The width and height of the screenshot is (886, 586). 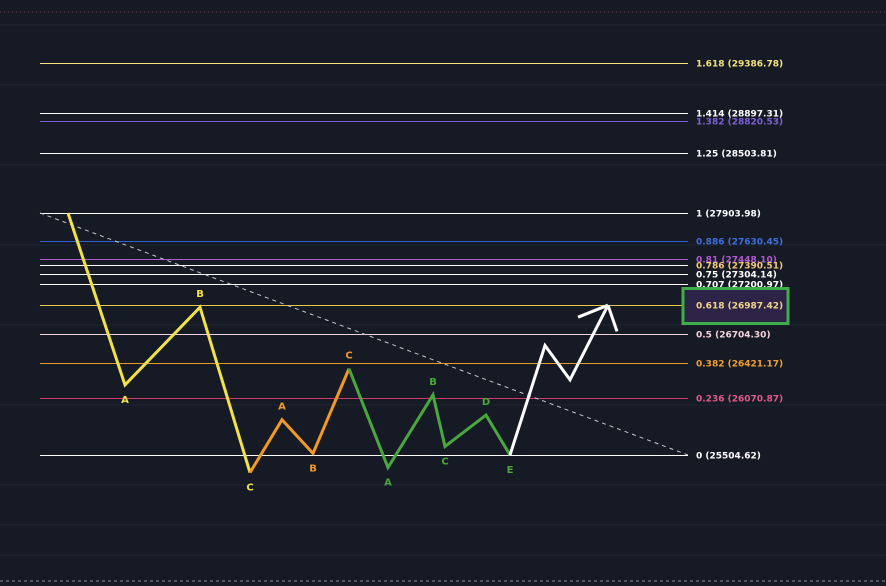 I want to click on fib-label-1-382: 1.382 (28820.53), so click(x=739, y=123).